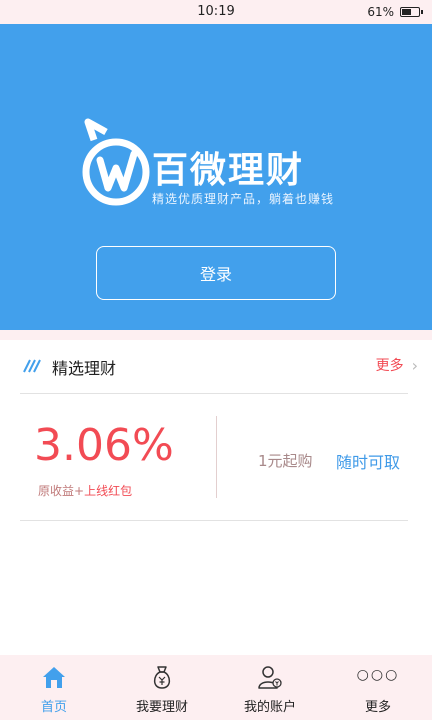 The image size is (432, 720). I want to click on vertical-divider, so click(216, 457).